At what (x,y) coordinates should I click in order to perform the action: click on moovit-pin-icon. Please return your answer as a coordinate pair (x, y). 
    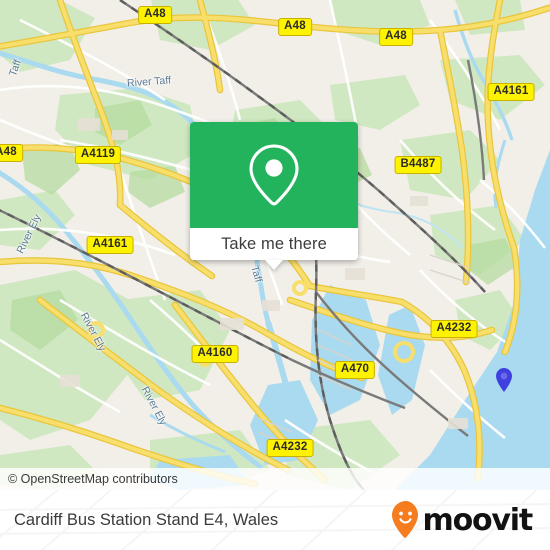
    Looking at the image, I should click on (404, 519).